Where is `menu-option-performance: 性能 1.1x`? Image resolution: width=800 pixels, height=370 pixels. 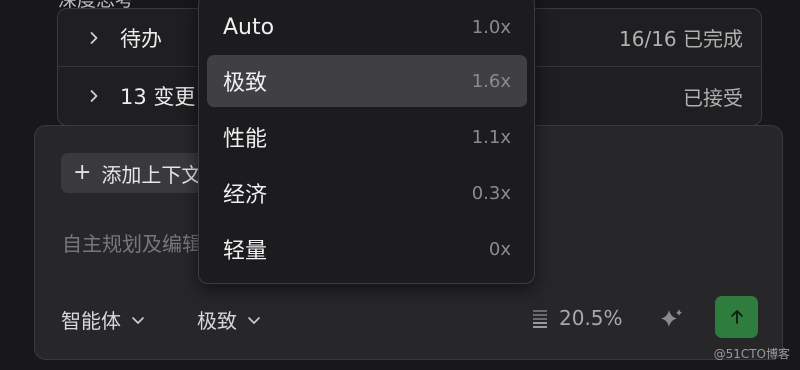
menu-option-performance: 性能 1.1x is located at coordinates (367, 137).